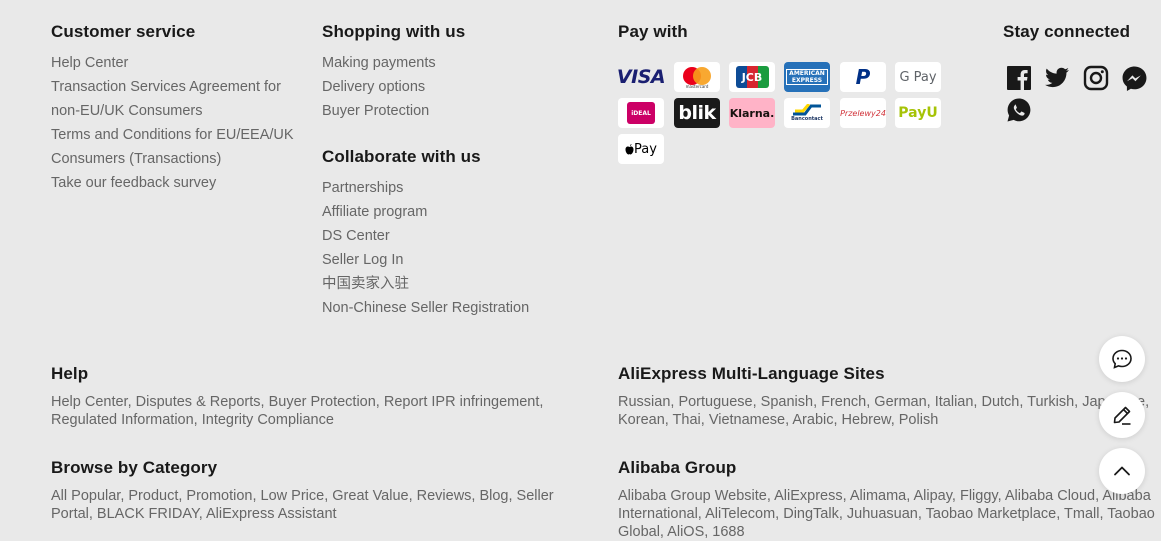 This screenshot has width=1161, height=541. Describe the element at coordinates (425, 188) in the screenshot. I see `partnerships-link: Partnerships` at that location.